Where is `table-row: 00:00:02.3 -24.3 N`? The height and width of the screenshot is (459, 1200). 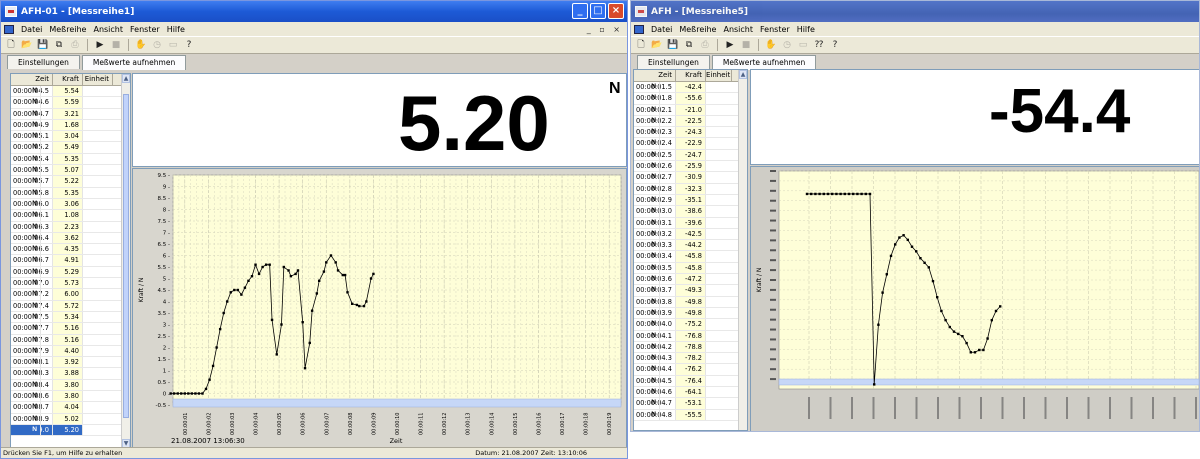
table-row: 00:00:02.3 -24.3 N is located at coordinates (690, 133).